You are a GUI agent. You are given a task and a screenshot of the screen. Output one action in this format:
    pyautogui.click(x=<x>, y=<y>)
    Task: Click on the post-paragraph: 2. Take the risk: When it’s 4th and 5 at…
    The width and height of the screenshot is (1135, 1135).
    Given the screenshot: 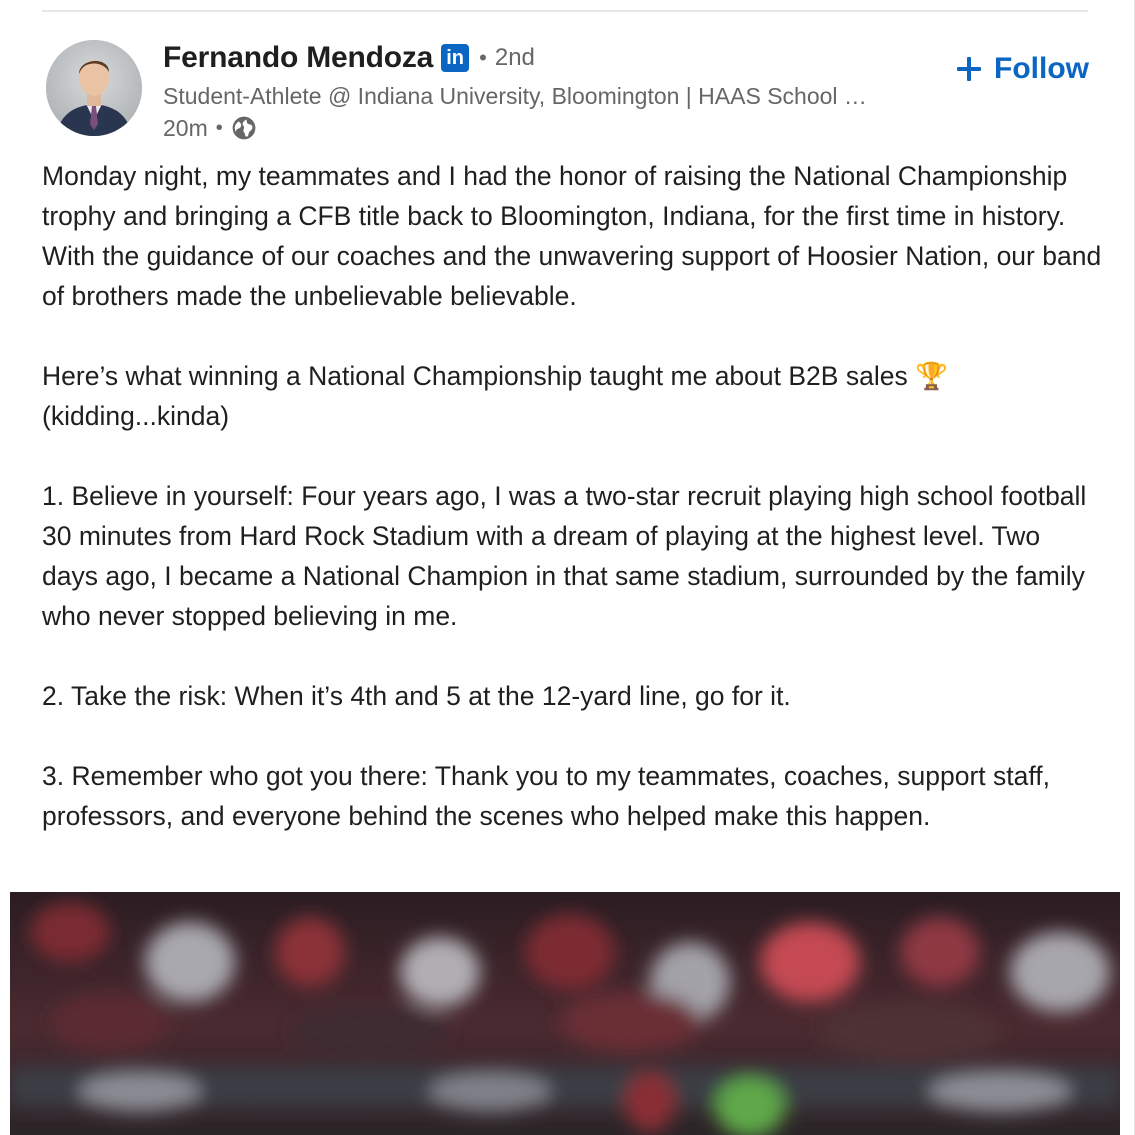 What is the action you would take?
    pyautogui.click(x=416, y=696)
    